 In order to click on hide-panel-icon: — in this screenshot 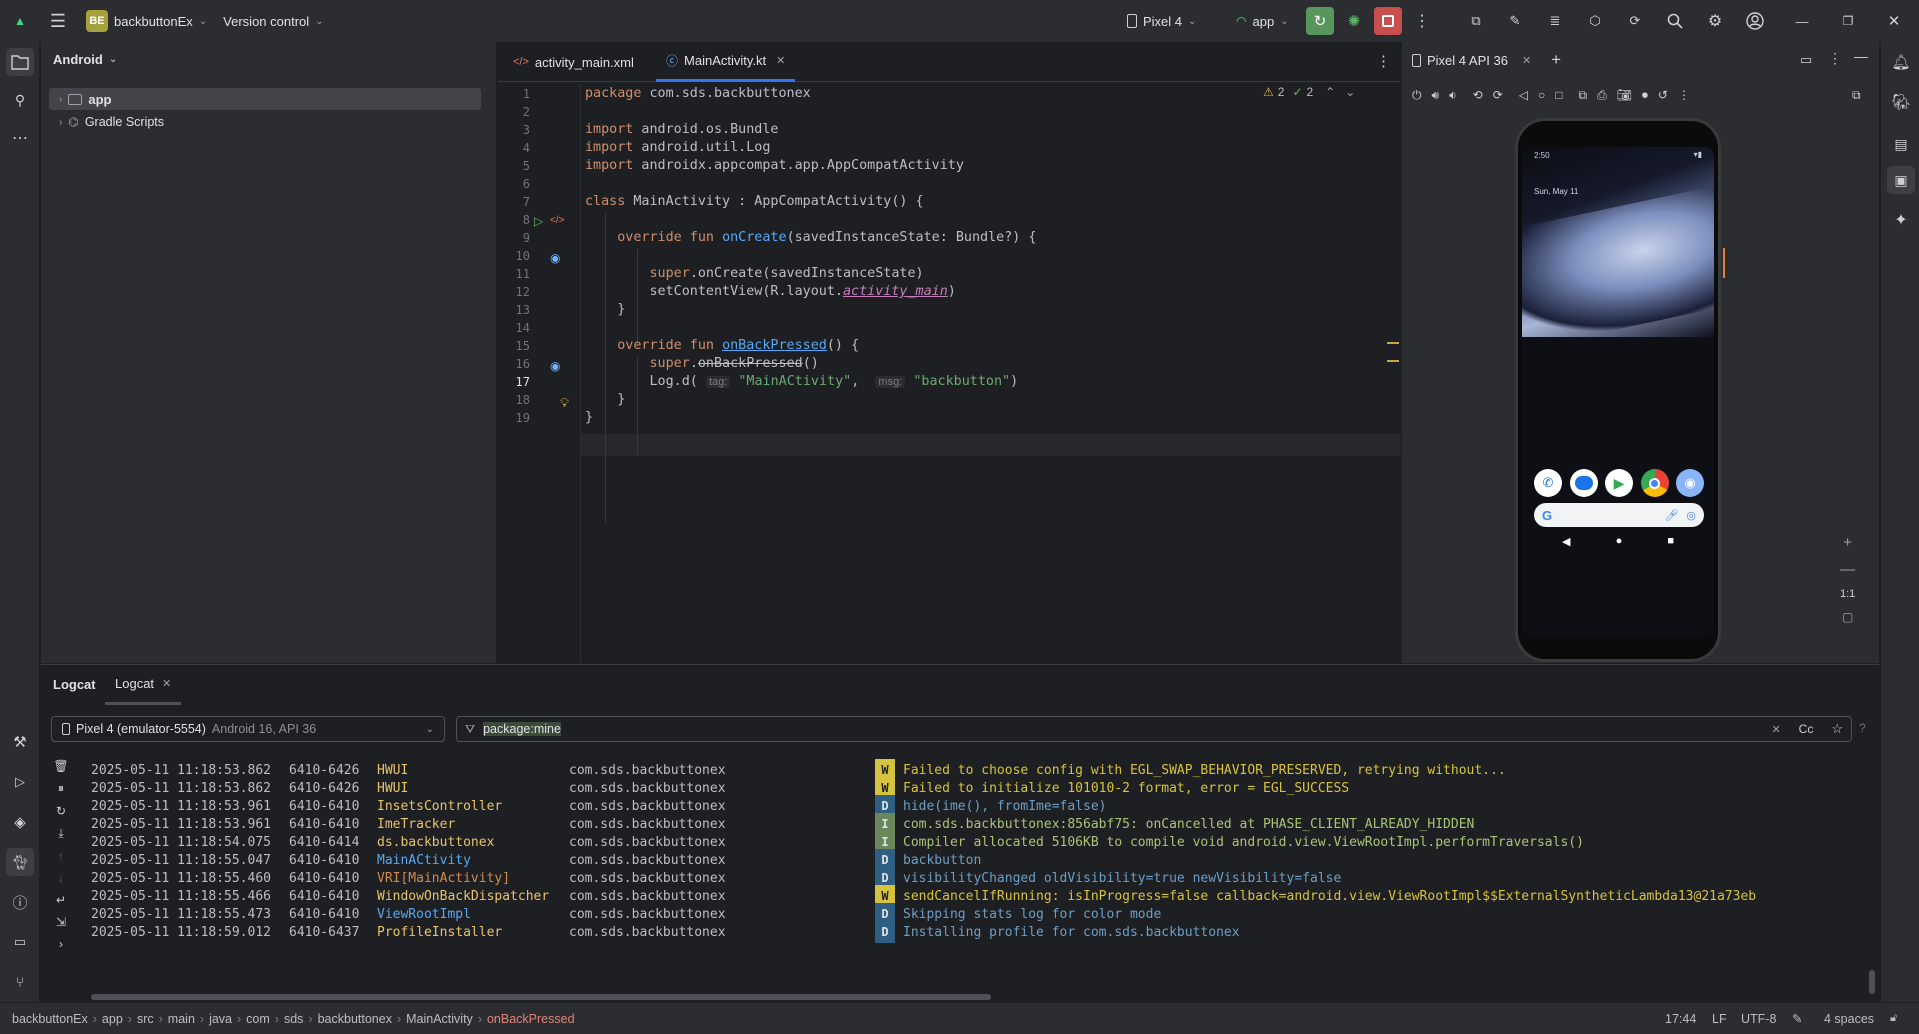, I will do `click(1861, 56)`.